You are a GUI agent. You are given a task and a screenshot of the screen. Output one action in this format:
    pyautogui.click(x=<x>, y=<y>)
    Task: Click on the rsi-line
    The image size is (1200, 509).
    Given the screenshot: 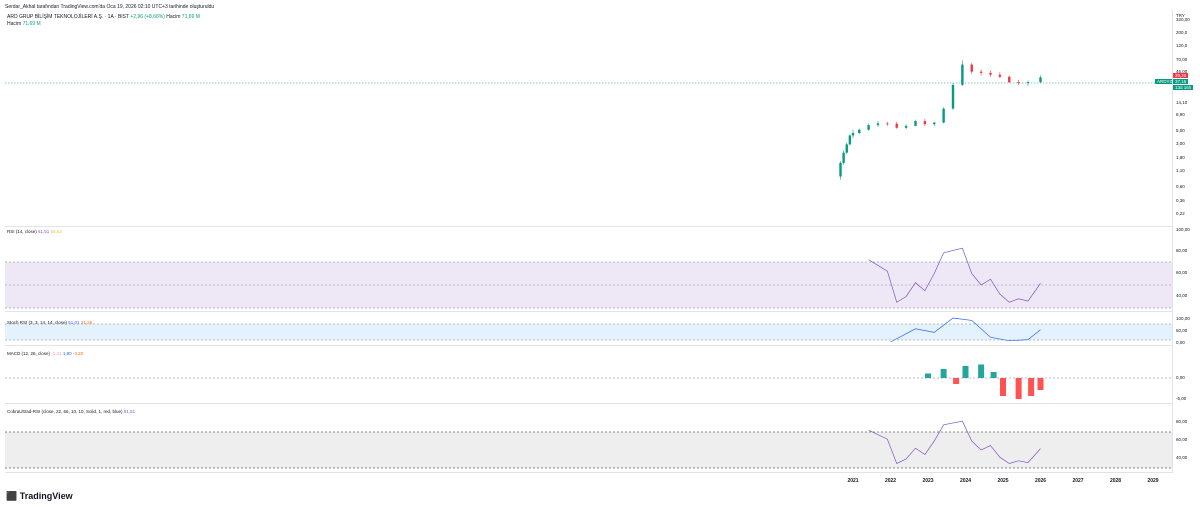 What is the action you would take?
    pyautogui.click(x=954, y=275)
    